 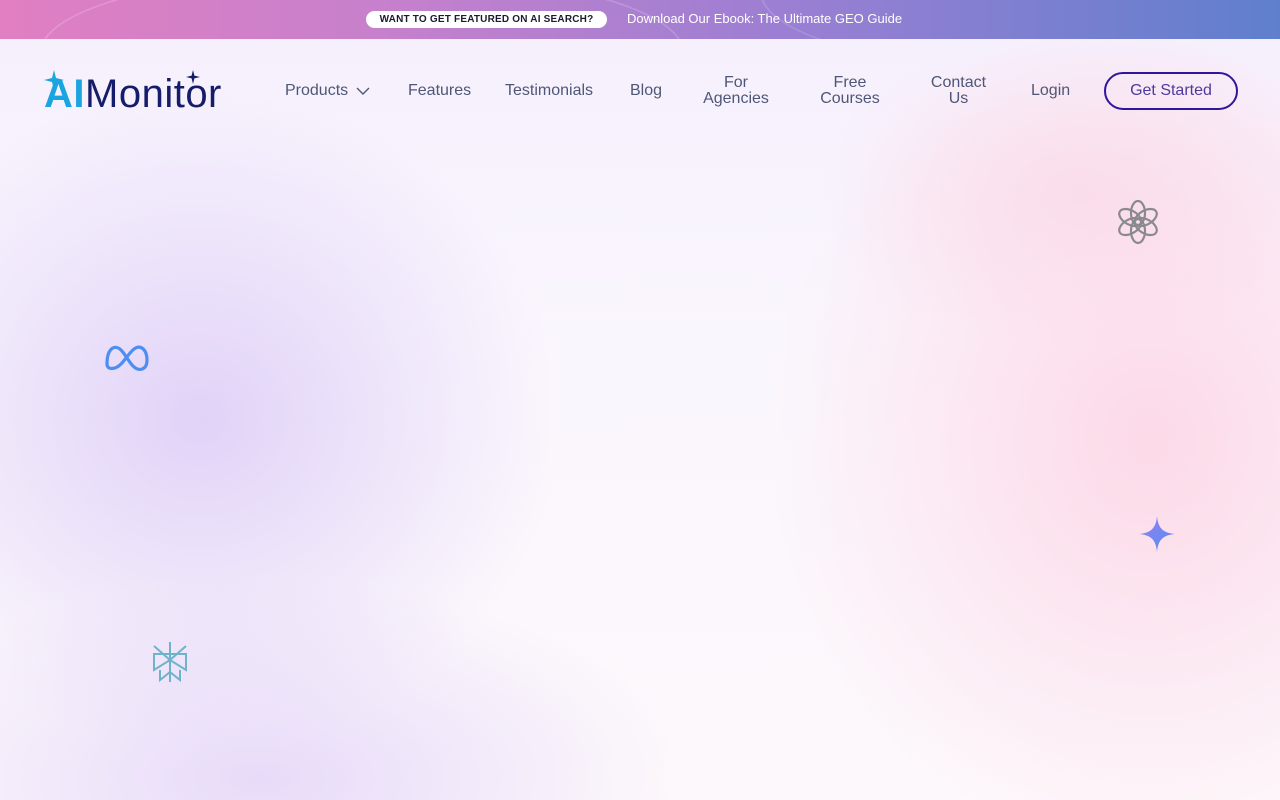 I want to click on nav-products: Products, so click(x=327, y=91).